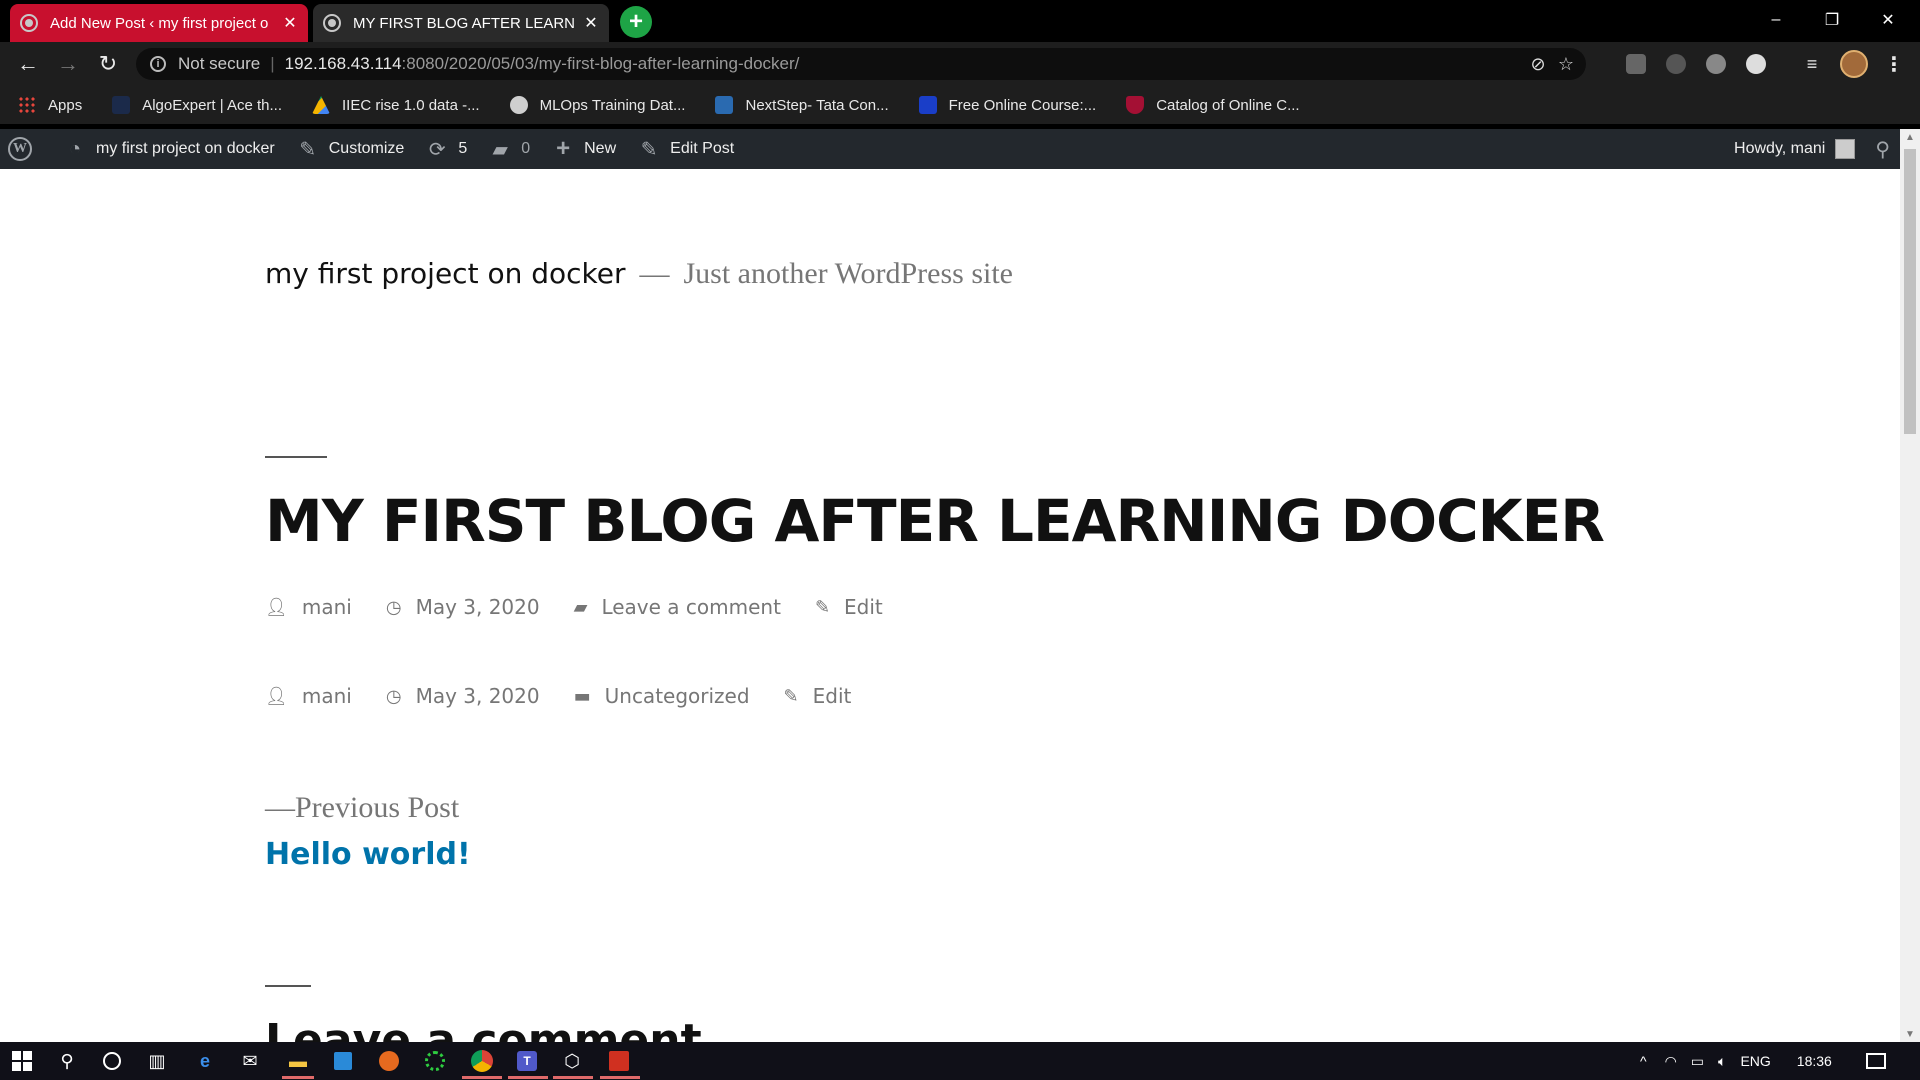  What do you see at coordinates (1135, 105) in the screenshot?
I see `harvard-shield-icon` at bounding box center [1135, 105].